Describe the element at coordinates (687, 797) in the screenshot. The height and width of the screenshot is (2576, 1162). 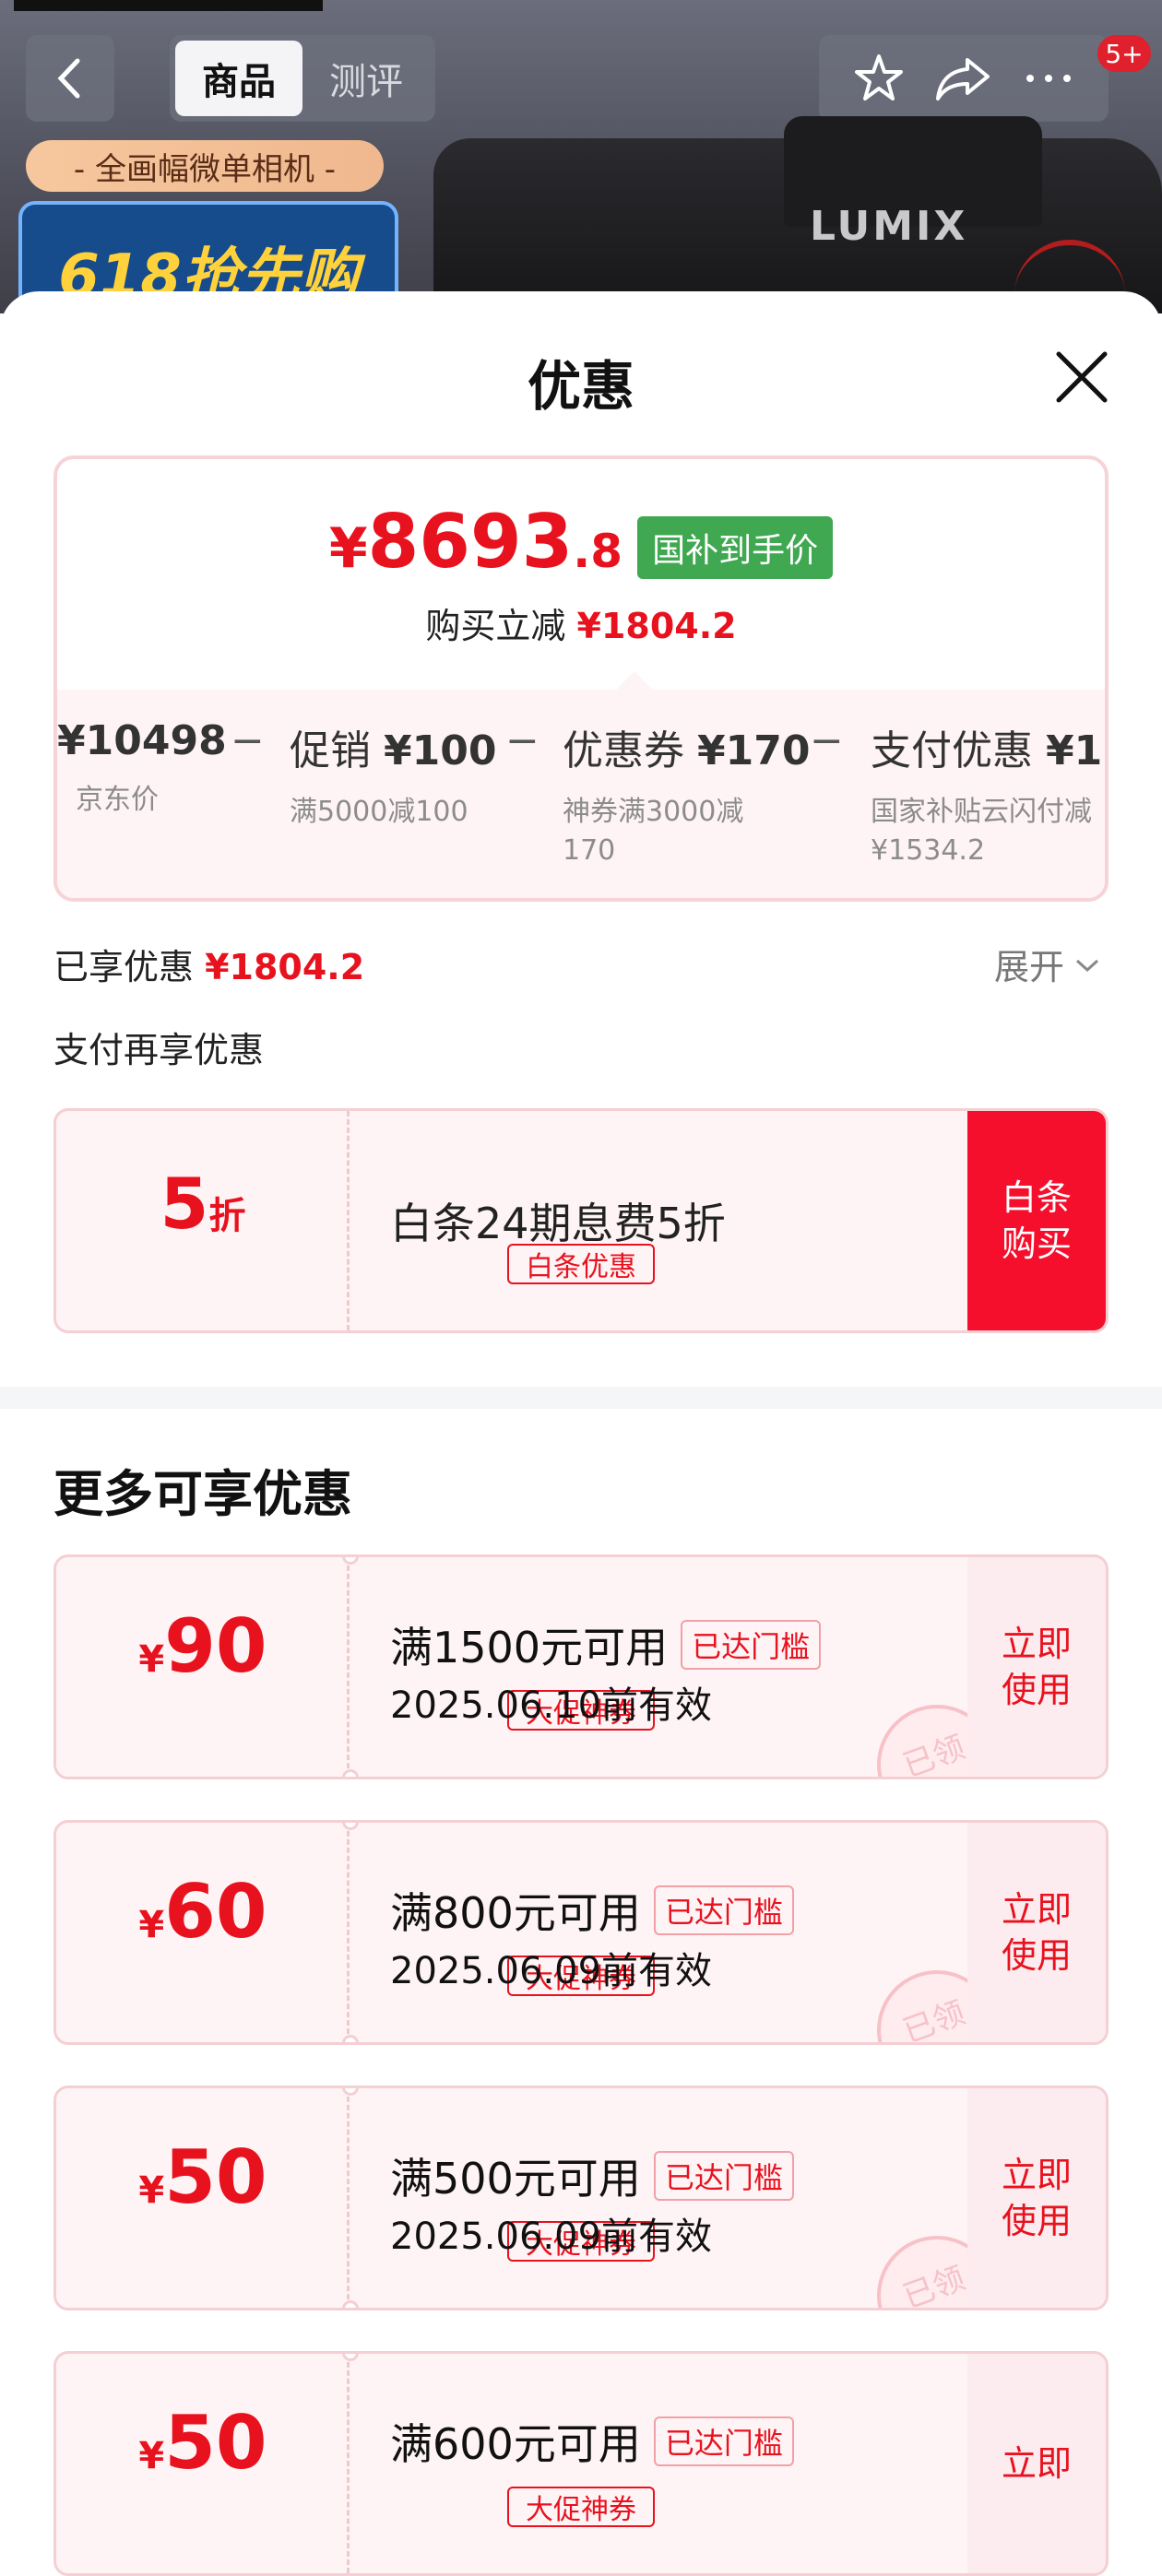
I see `breakdown-item-coupon: 优惠券 ¥170 神券满3000减 170` at that location.